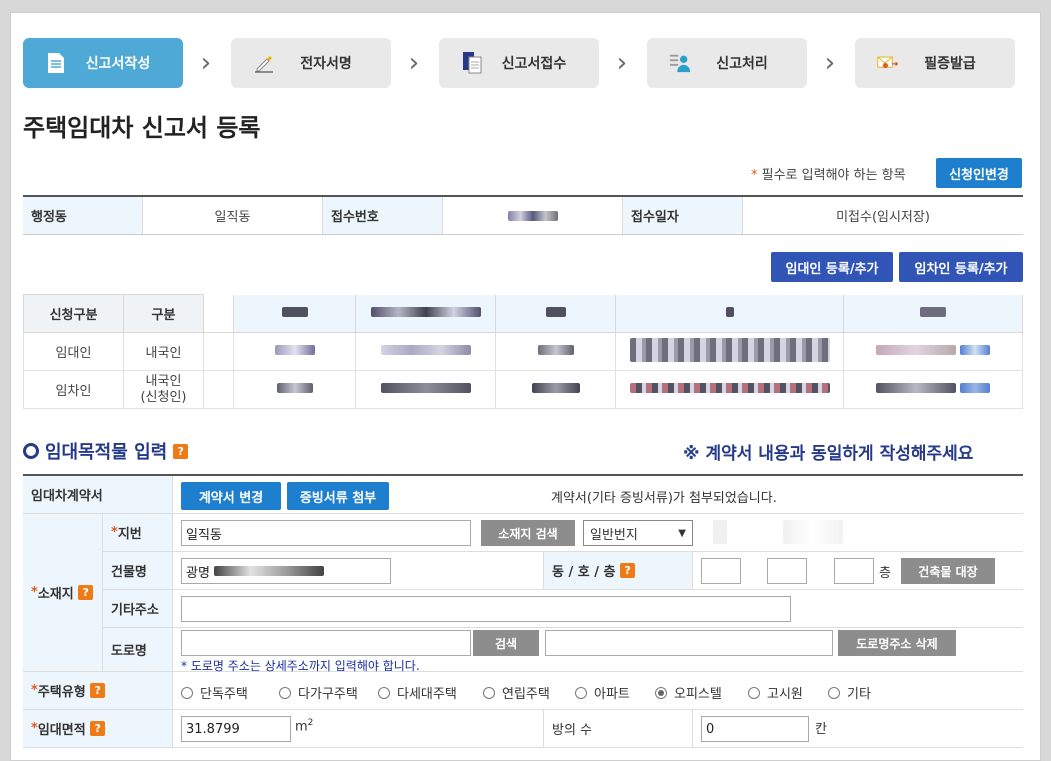 The image size is (1051, 761). I want to click on road-detail-input, so click(689, 643).